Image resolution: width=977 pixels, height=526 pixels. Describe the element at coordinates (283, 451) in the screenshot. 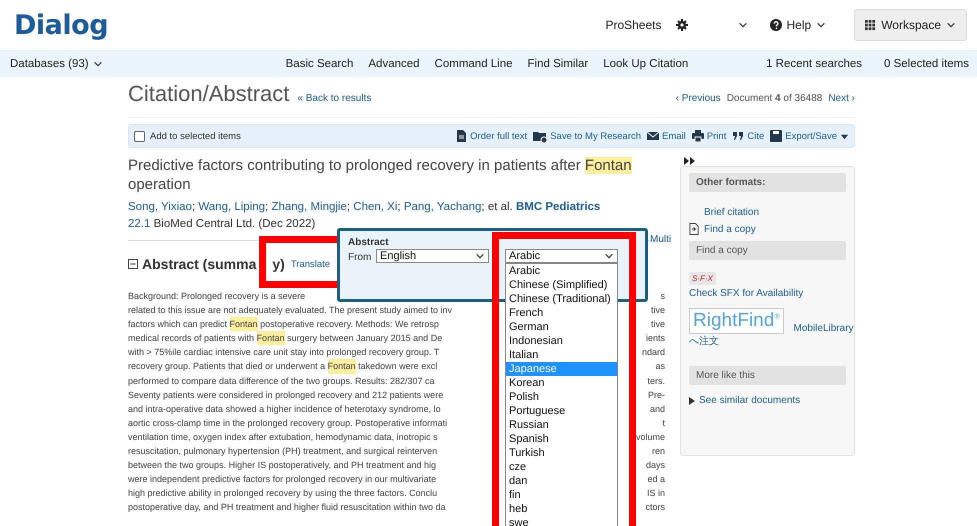

I see `abstract-text: resuscitation, pulmonary hypertension (PH) treatment, and surgical reinterven` at that location.